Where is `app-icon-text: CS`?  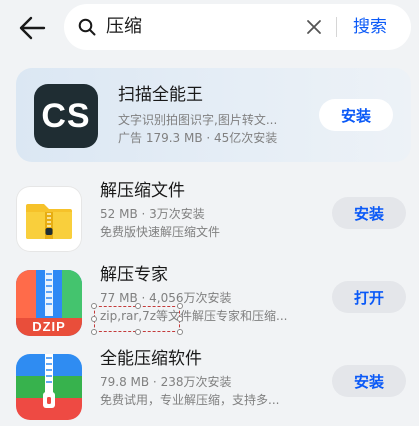 app-icon-text: CS is located at coordinates (66, 115).